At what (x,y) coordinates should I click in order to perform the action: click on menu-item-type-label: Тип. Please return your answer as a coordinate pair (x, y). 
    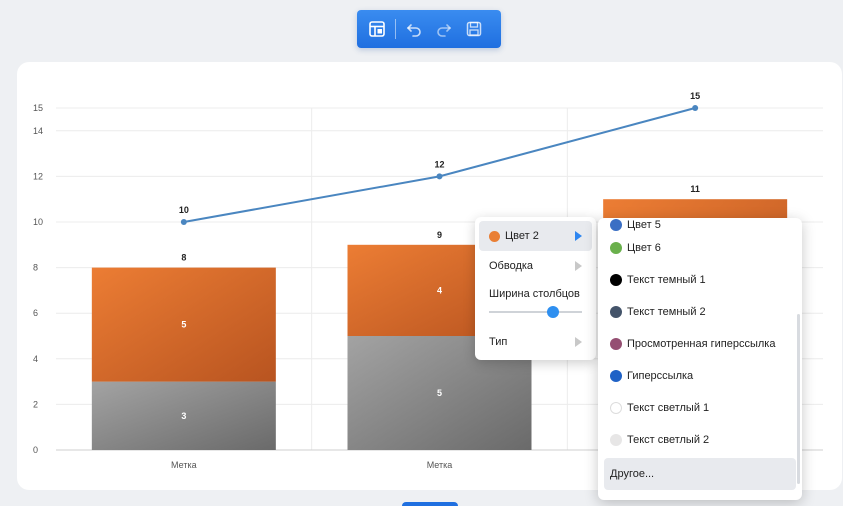
    Looking at the image, I should click on (498, 342).